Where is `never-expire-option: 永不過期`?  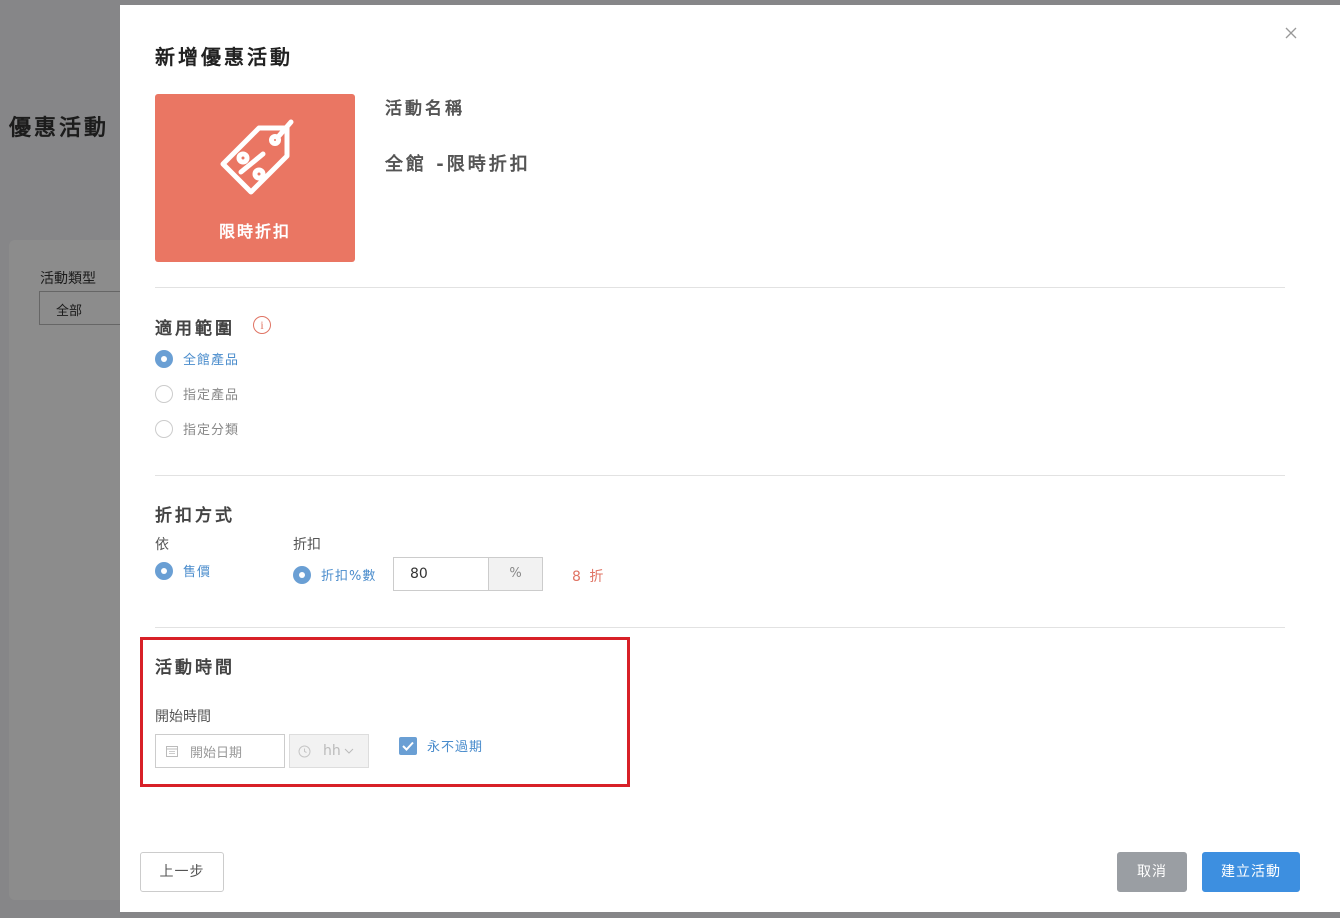
never-expire-option: 永不過期 is located at coordinates (441, 745).